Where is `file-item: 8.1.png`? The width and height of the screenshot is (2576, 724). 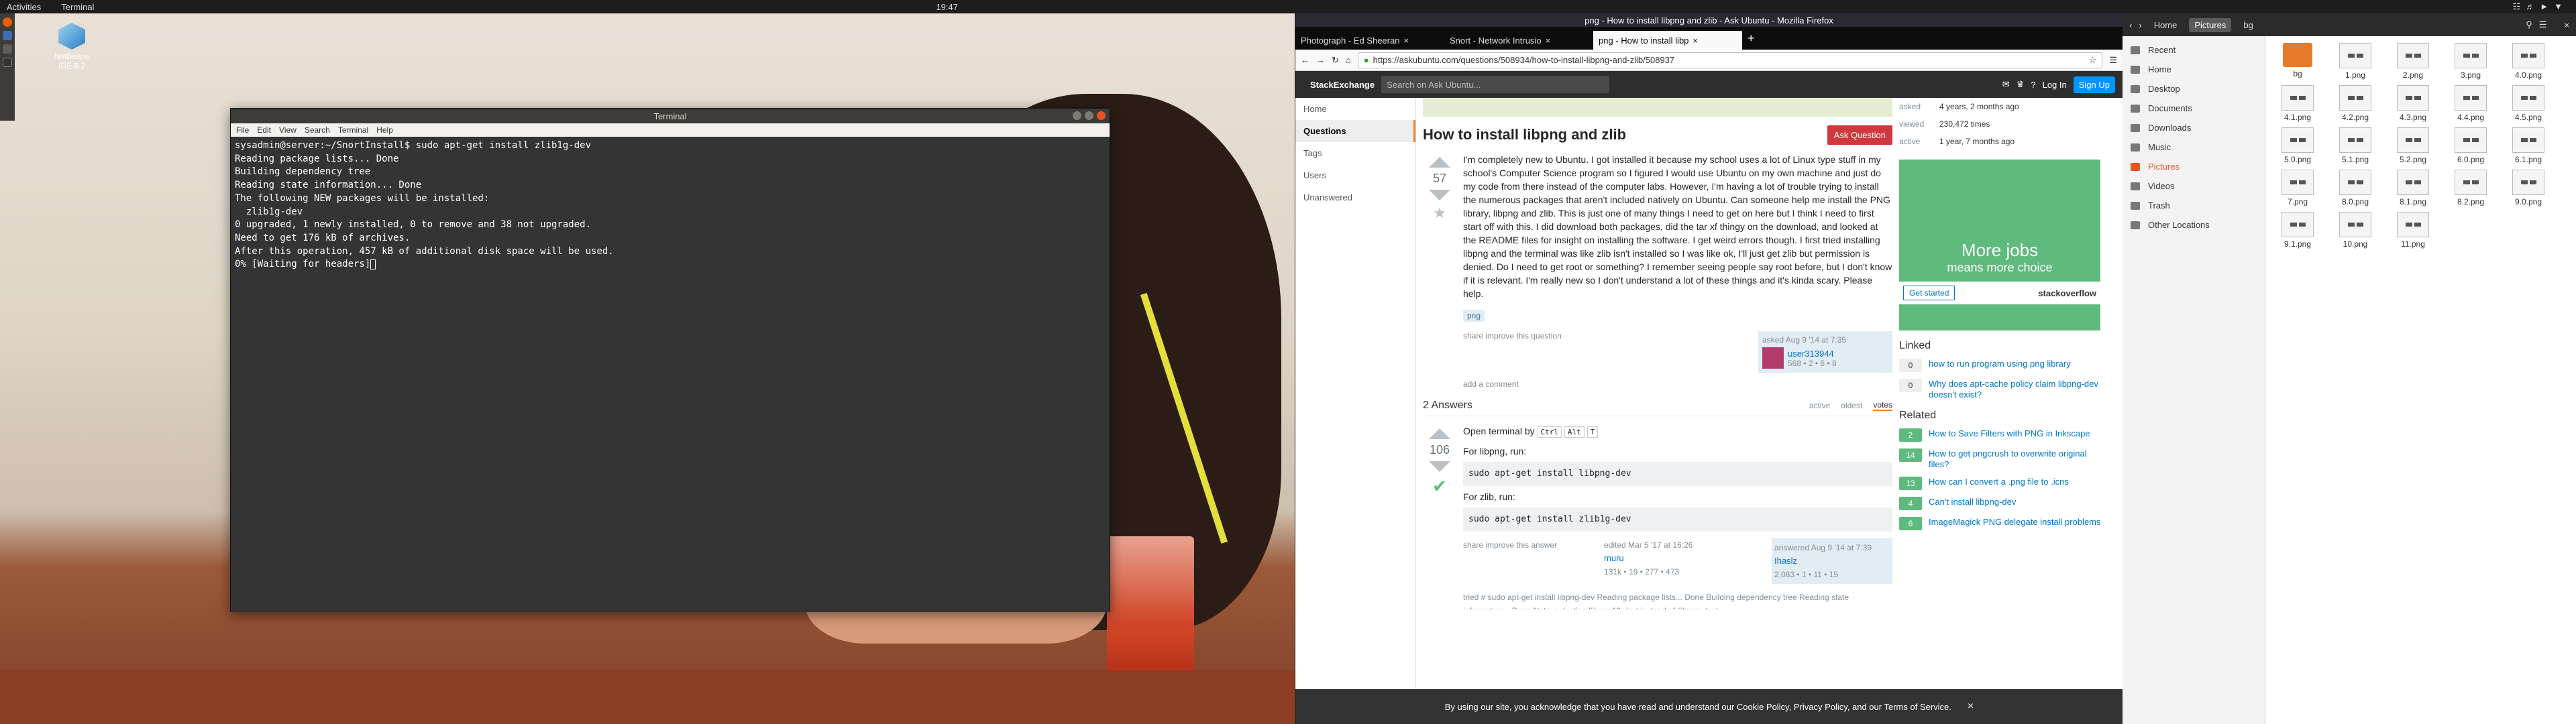 file-item: 8.1.png is located at coordinates (2412, 188).